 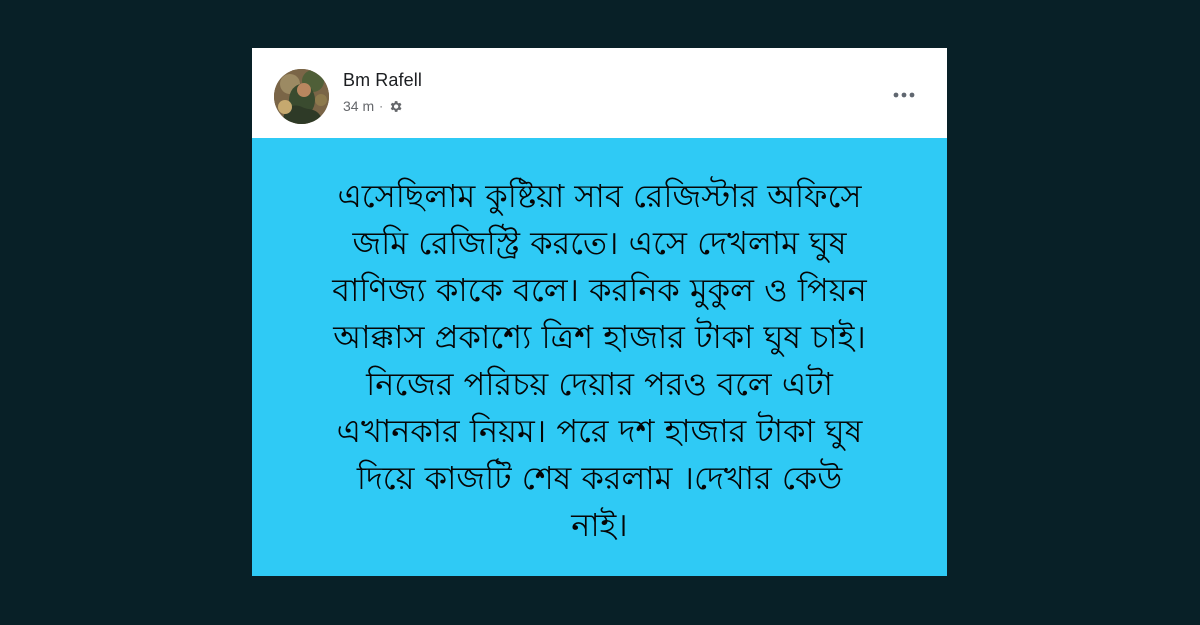 I want to click on more-options-icon, so click(x=904, y=93).